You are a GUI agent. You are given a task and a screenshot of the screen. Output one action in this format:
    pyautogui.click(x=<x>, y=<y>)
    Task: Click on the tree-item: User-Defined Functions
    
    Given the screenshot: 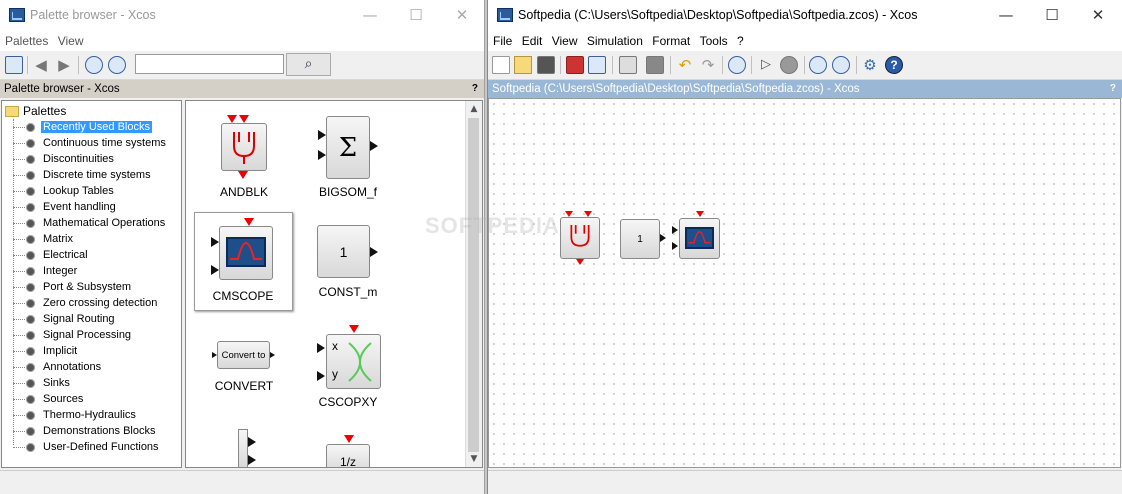 What is the action you would take?
    pyautogui.click(x=87, y=447)
    